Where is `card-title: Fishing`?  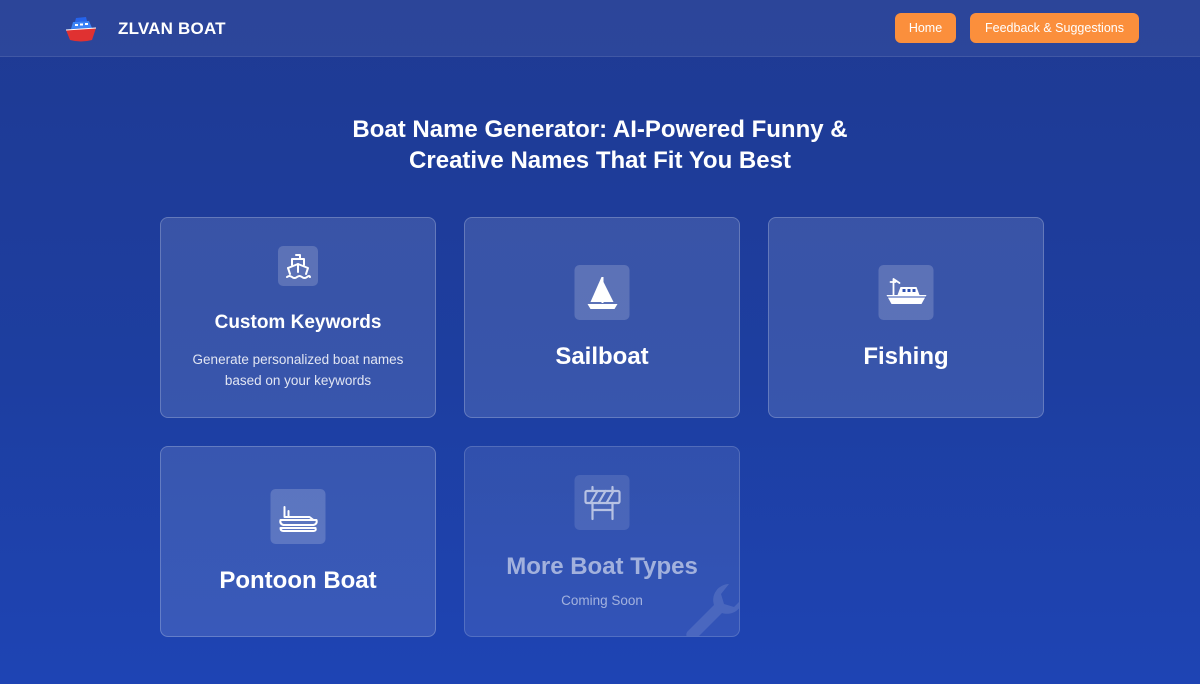 card-title: Fishing is located at coordinates (906, 356).